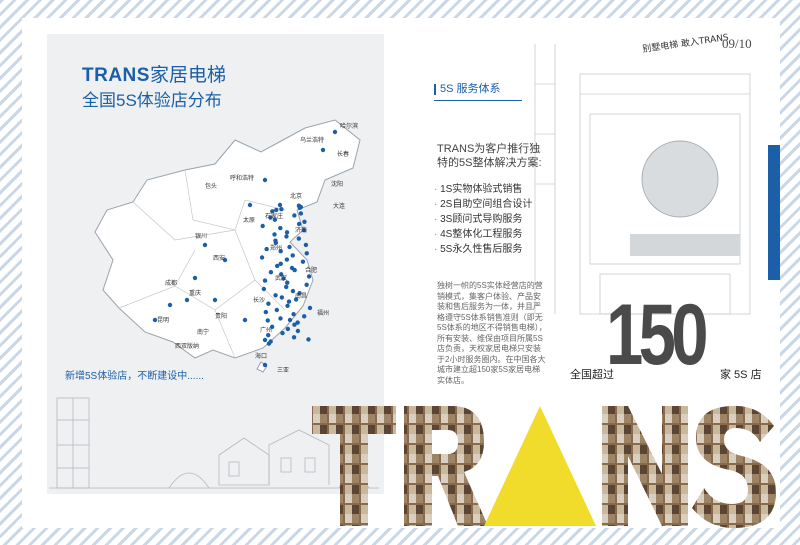 The height and width of the screenshot is (545, 800). I want to click on list-item: 5S永久性售后服务, so click(483, 249).